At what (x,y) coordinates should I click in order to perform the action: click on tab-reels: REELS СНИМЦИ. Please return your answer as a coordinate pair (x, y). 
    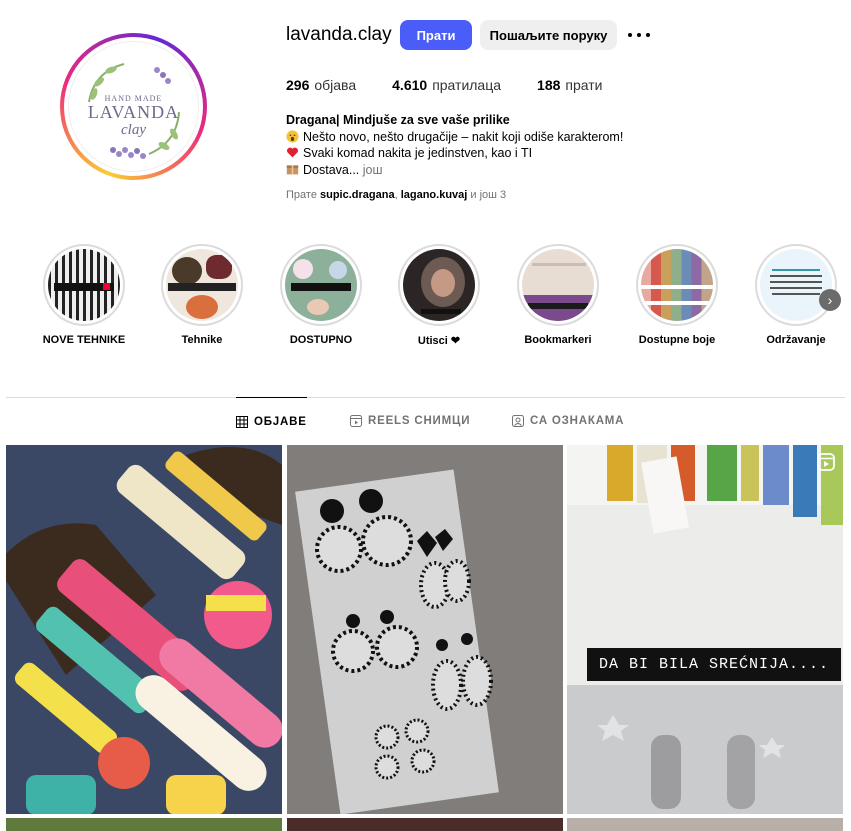
    Looking at the image, I should click on (410, 421).